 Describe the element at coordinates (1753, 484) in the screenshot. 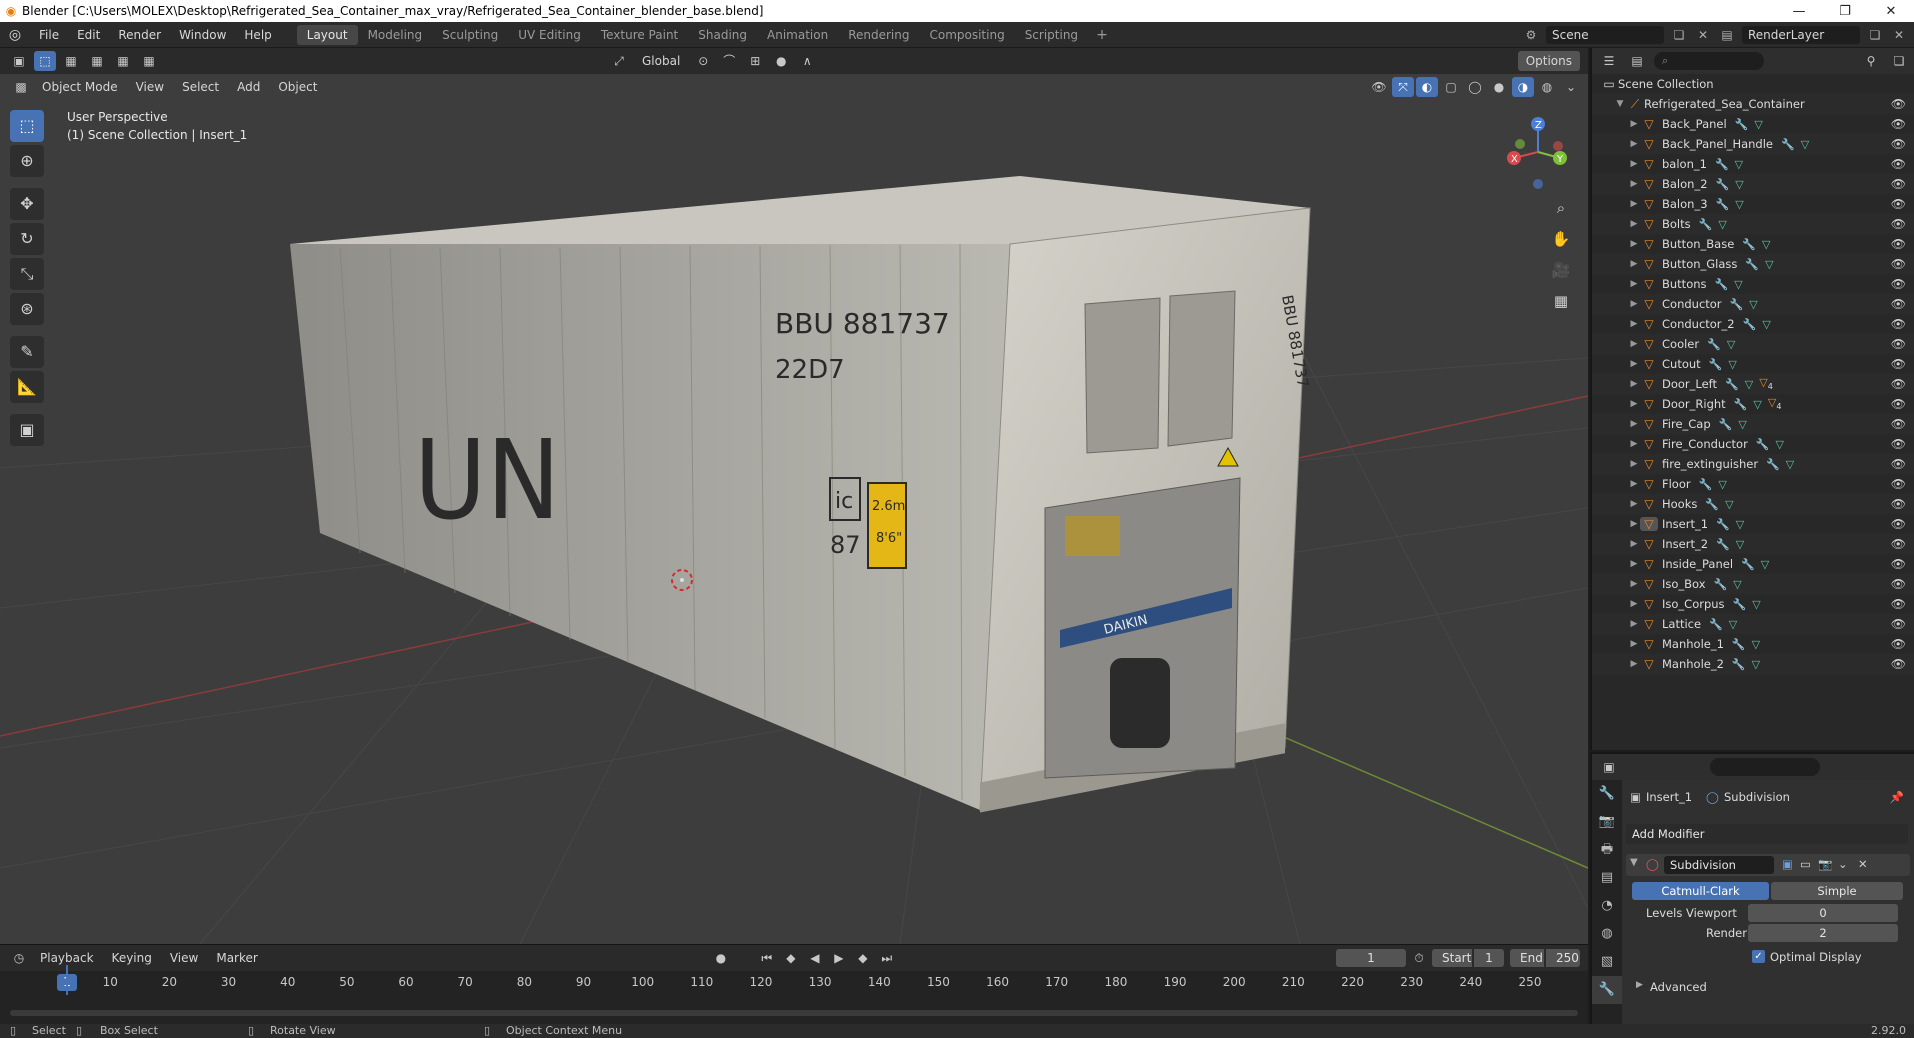

I see `outliner-object-row: ▶ ▽ Floor 🔧 ▽ 👁` at that location.